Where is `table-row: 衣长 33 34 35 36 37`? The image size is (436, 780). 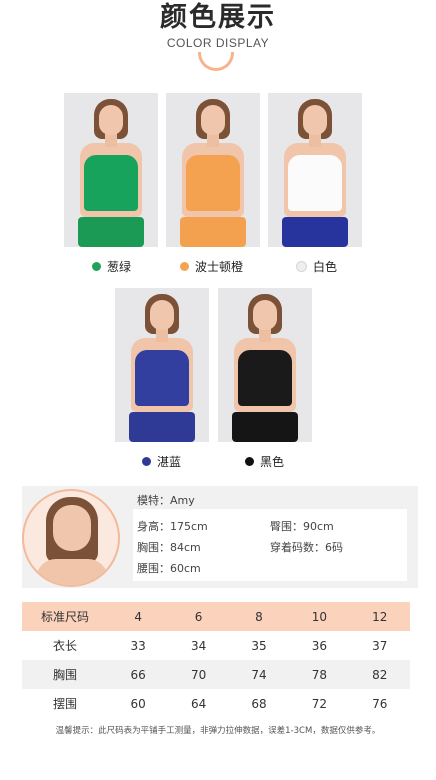 table-row: 衣长 33 34 35 36 37 is located at coordinates (216, 645).